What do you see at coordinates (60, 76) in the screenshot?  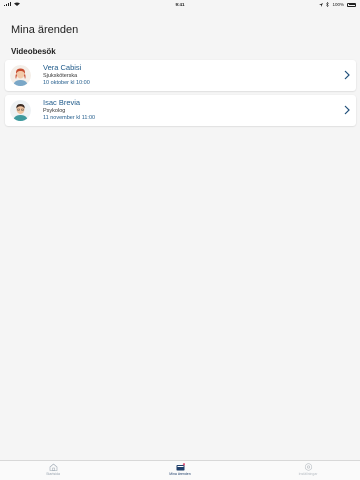 I see `contact-role: Sjuksköterska` at bounding box center [60, 76].